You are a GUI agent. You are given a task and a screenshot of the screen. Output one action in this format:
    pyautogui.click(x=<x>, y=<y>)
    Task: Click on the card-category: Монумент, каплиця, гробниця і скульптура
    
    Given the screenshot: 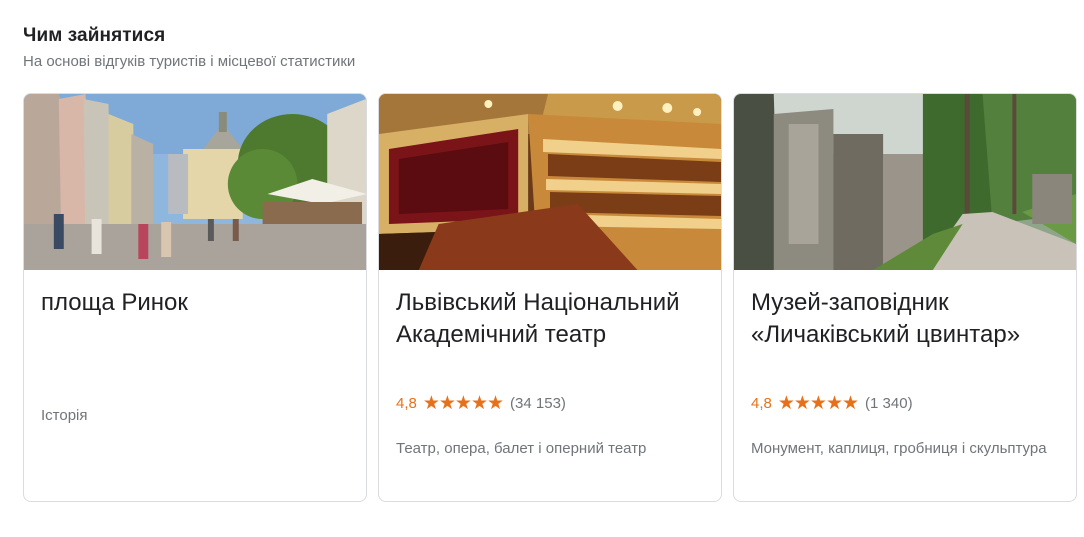 What is the action you would take?
    pyautogui.click(x=899, y=448)
    